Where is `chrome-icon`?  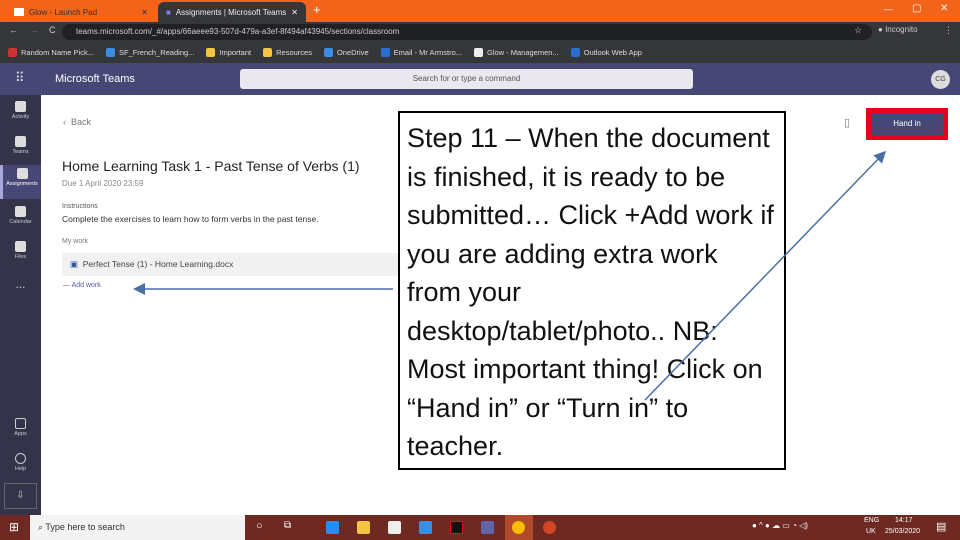
chrome-icon is located at coordinates (518, 527).